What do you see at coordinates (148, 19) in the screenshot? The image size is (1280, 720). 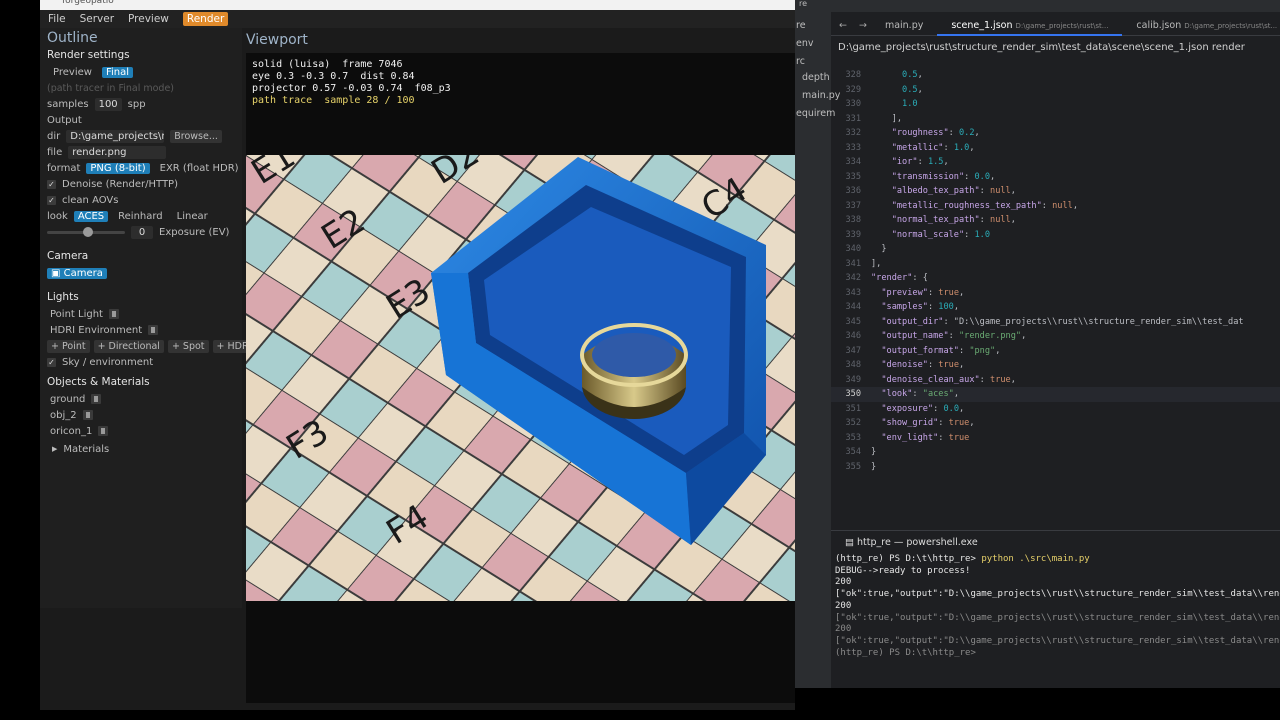 I see `menu-preview: Preview` at bounding box center [148, 19].